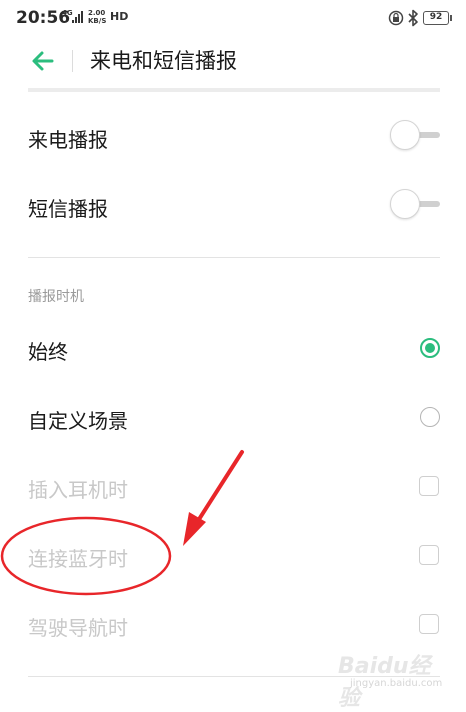 The width and height of the screenshot is (466, 712). Describe the element at coordinates (78, 559) in the screenshot. I see `scene-bluetooth-label: 连接蓝牙时` at that location.